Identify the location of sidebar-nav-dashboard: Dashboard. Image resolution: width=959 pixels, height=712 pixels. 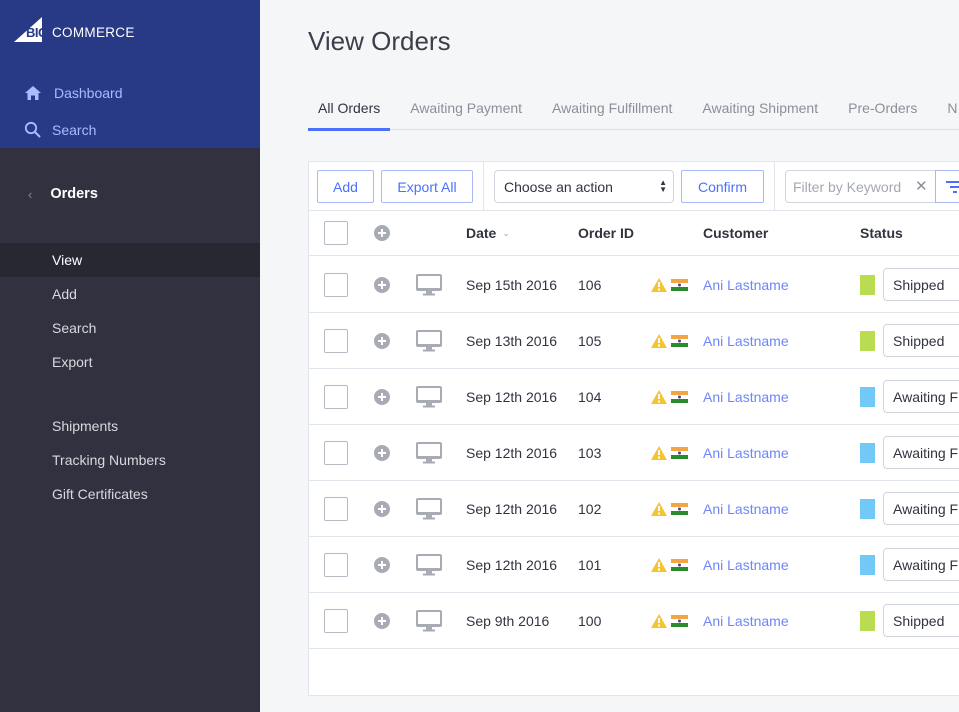
(73, 93).